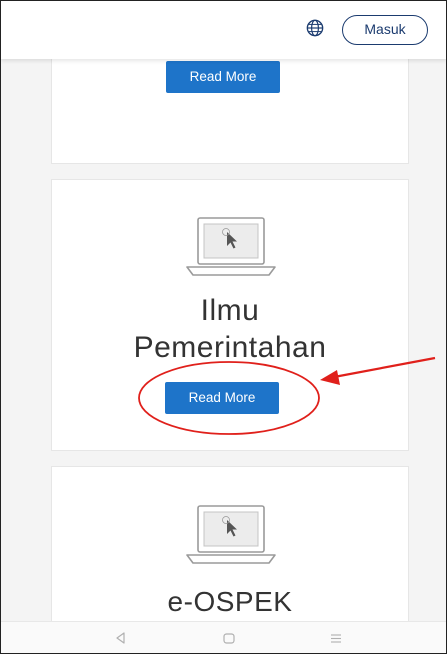 The height and width of the screenshot is (654, 447). What do you see at coordinates (336, 638) in the screenshot?
I see `recent-apps-icon` at bounding box center [336, 638].